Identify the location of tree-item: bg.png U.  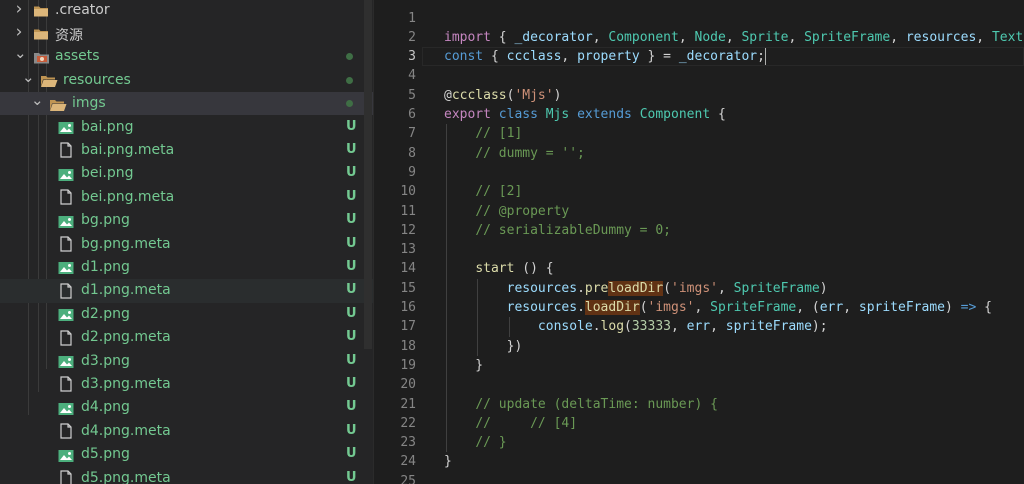
(186, 220).